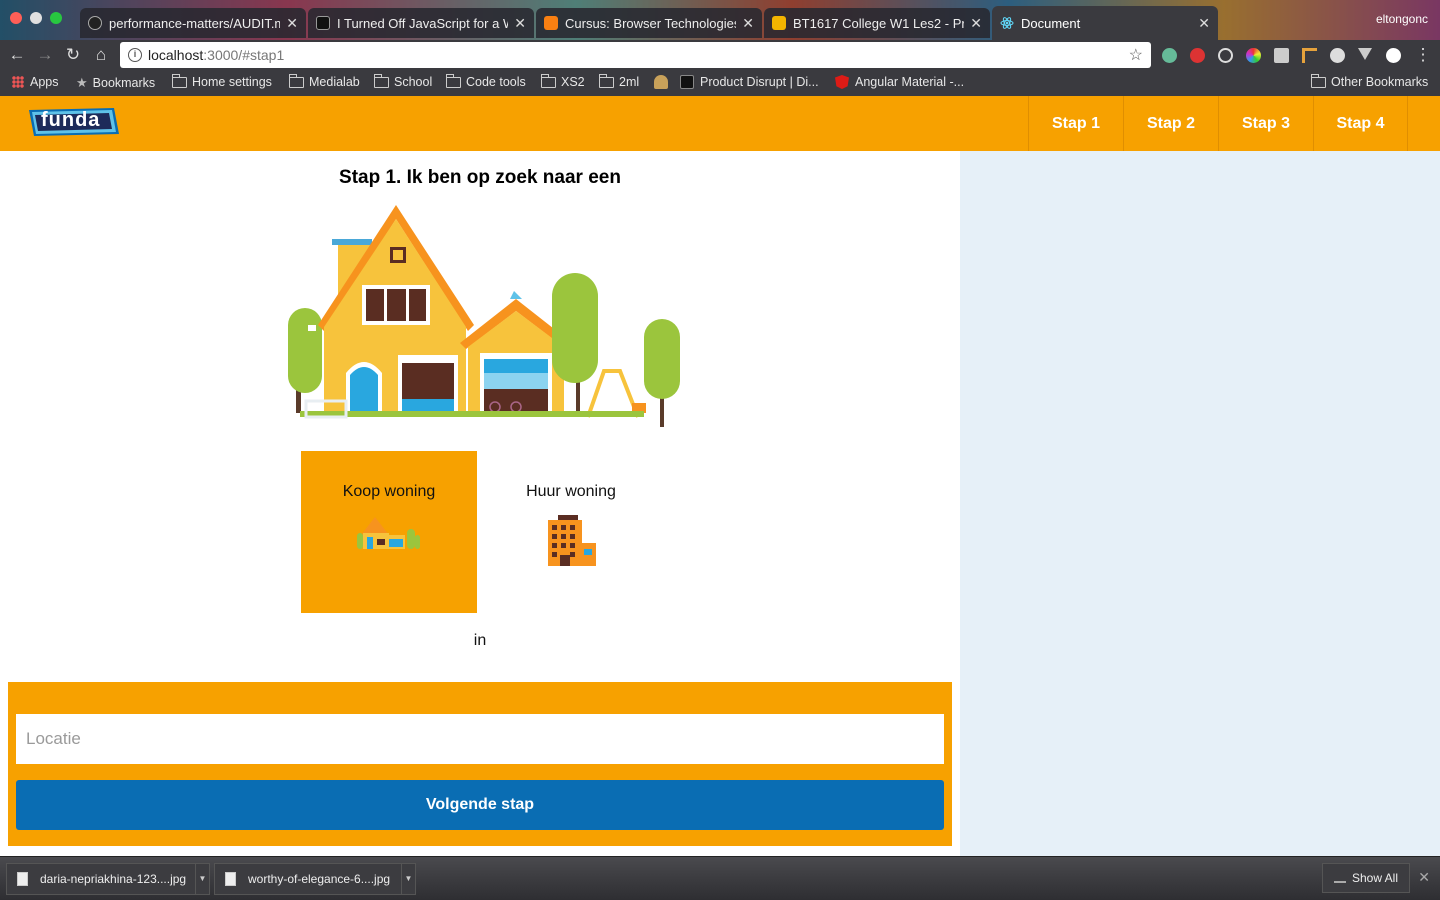 Image resolution: width=1440 pixels, height=900 pixels. What do you see at coordinates (1281, 55) in the screenshot?
I see `camera-extension-icon` at bounding box center [1281, 55].